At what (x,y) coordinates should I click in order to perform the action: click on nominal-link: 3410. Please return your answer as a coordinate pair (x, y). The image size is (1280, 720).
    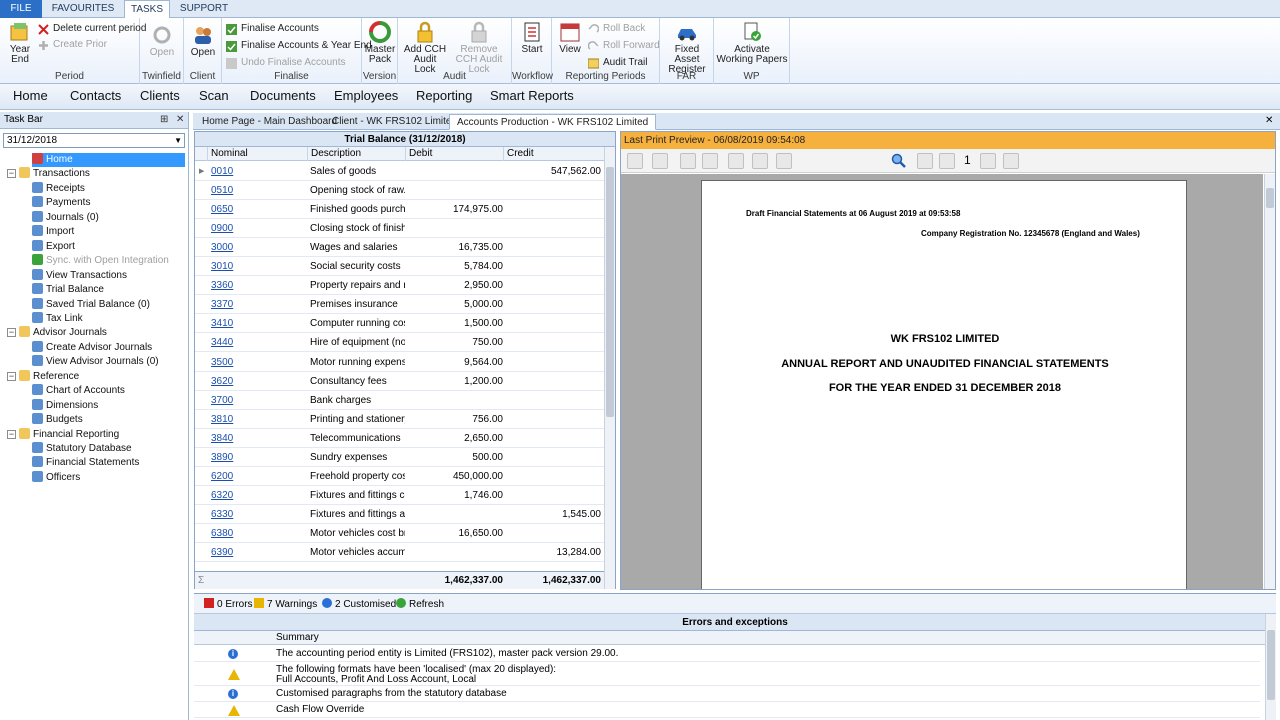
    Looking at the image, I should click on (256, 323).